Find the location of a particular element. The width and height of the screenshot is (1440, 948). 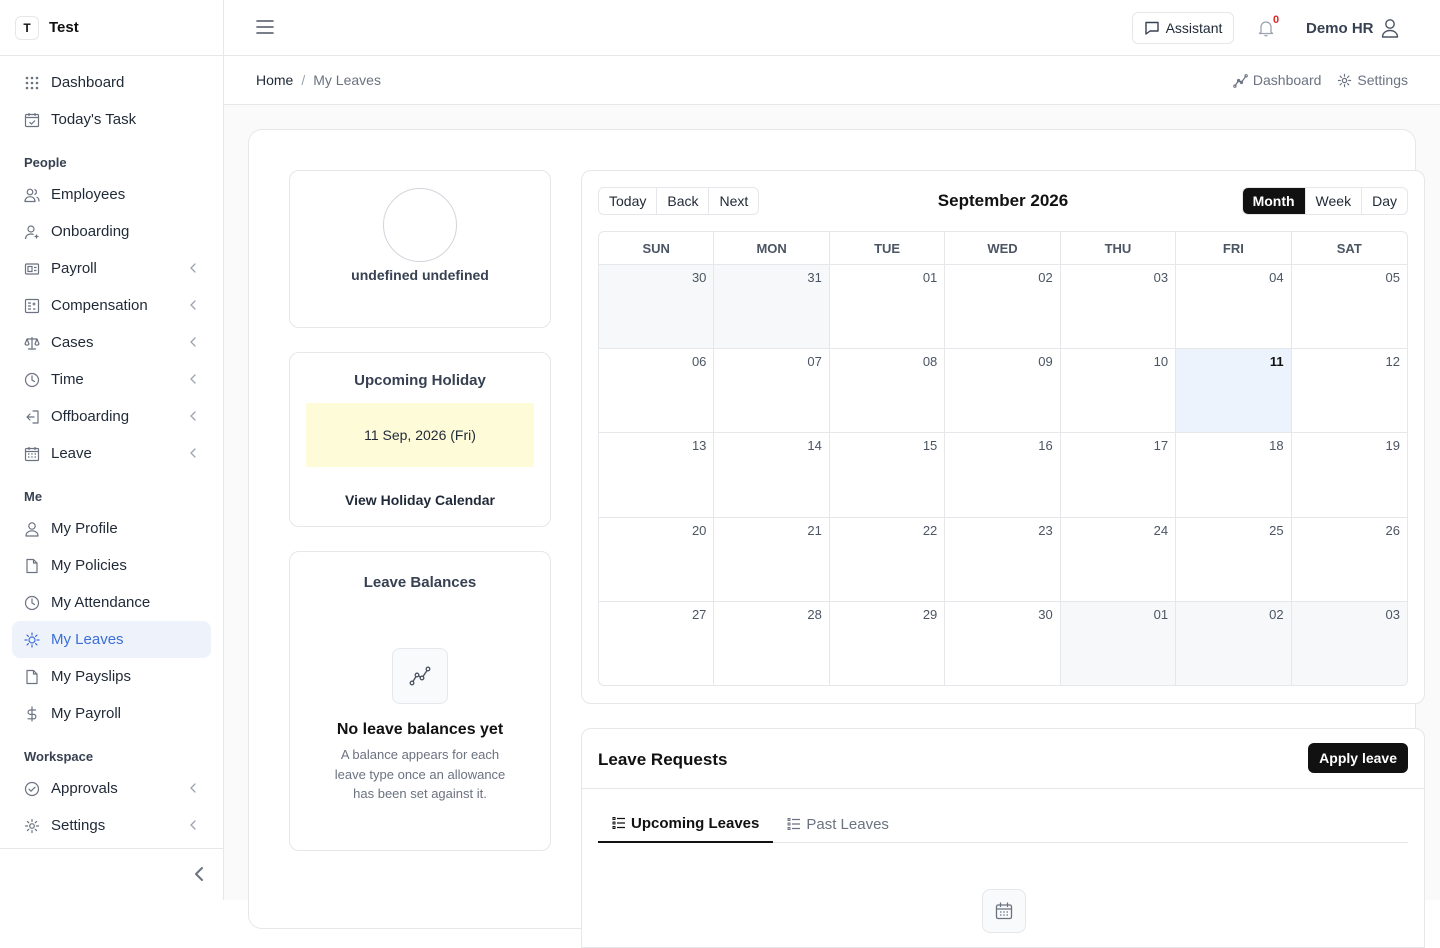

calendar-day: 22 is located at coordinates (887, 560).